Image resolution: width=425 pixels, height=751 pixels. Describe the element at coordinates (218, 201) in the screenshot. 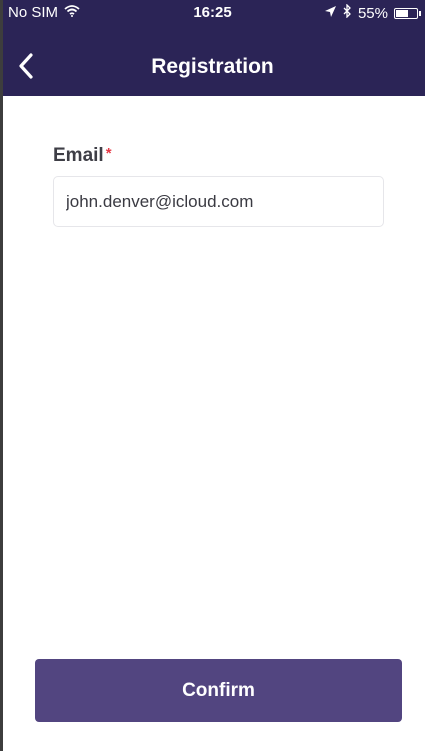

I see `email-field` at that location.